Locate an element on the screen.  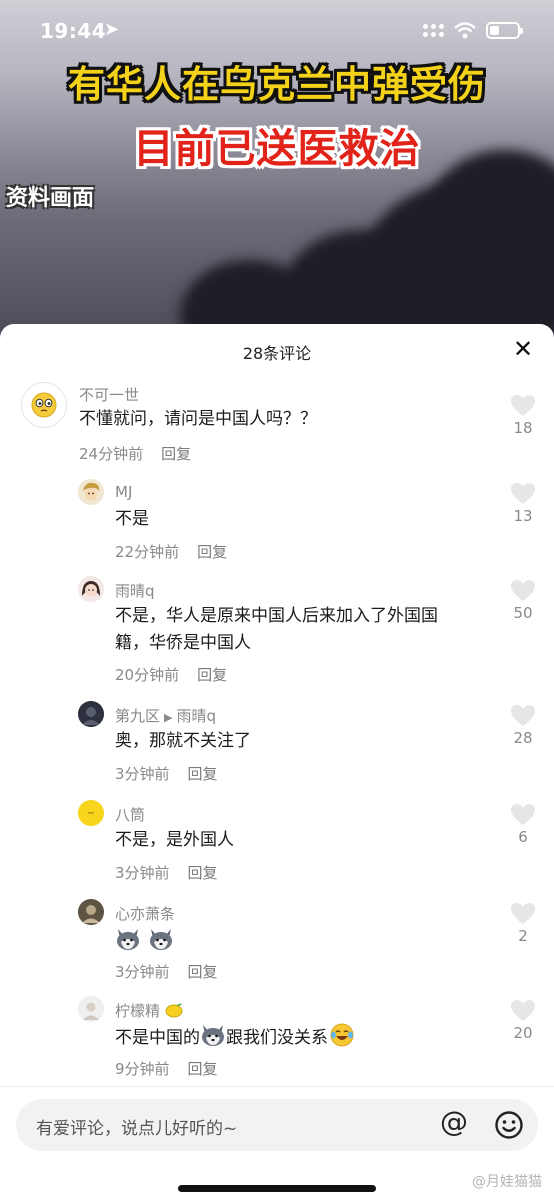
comment-meta: 22分钟前 回复 is located at coordinates (171, 551).